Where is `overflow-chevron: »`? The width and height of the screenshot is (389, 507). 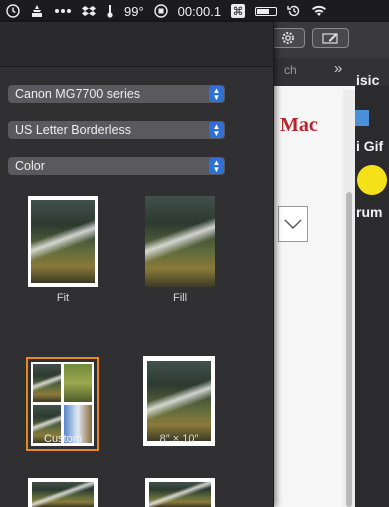
overflow-chevron: » is located at coordinates (338, 68).